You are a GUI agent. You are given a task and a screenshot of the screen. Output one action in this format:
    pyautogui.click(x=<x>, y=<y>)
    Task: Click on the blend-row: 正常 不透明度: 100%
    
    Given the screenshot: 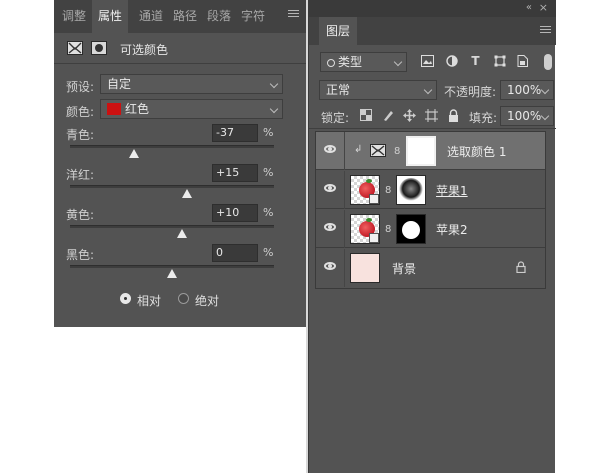 What is the action you would take?
    pyautogui.click(x=432, y=90)
    